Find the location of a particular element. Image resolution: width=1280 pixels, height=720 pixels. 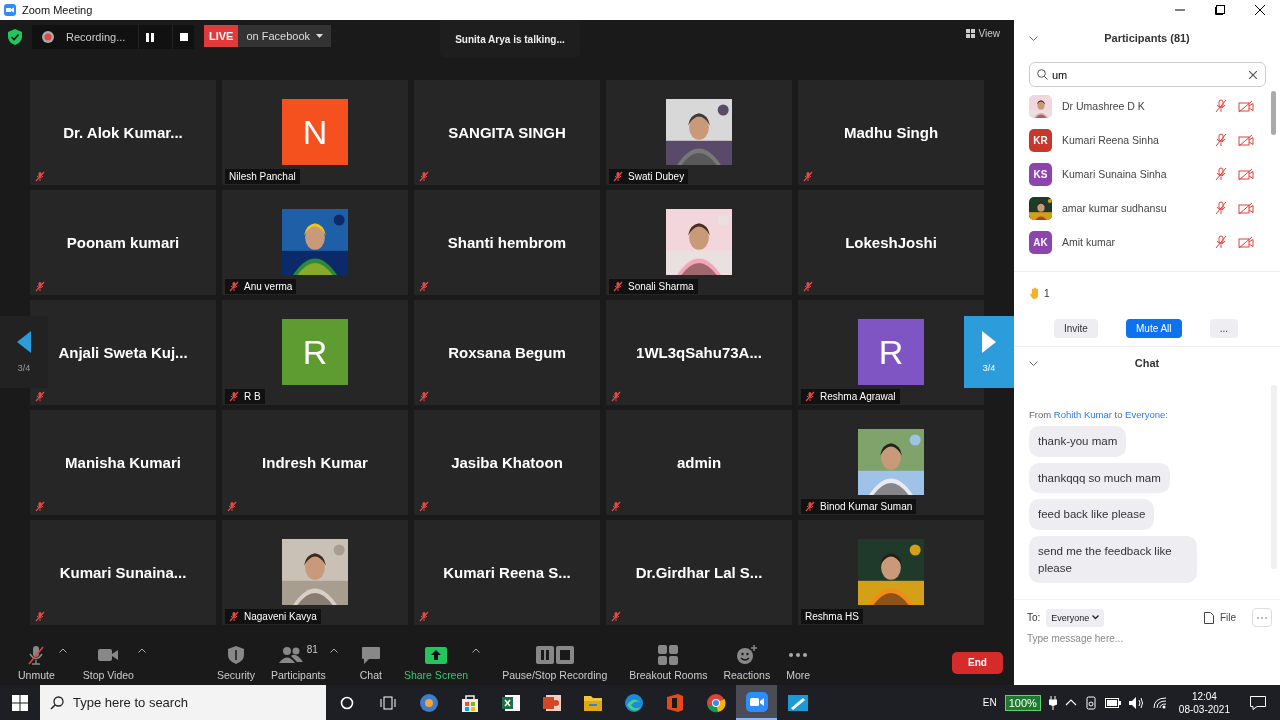

participant-row: KS Kumari Sunaina Sinha is located at coordinates (1147, 174).